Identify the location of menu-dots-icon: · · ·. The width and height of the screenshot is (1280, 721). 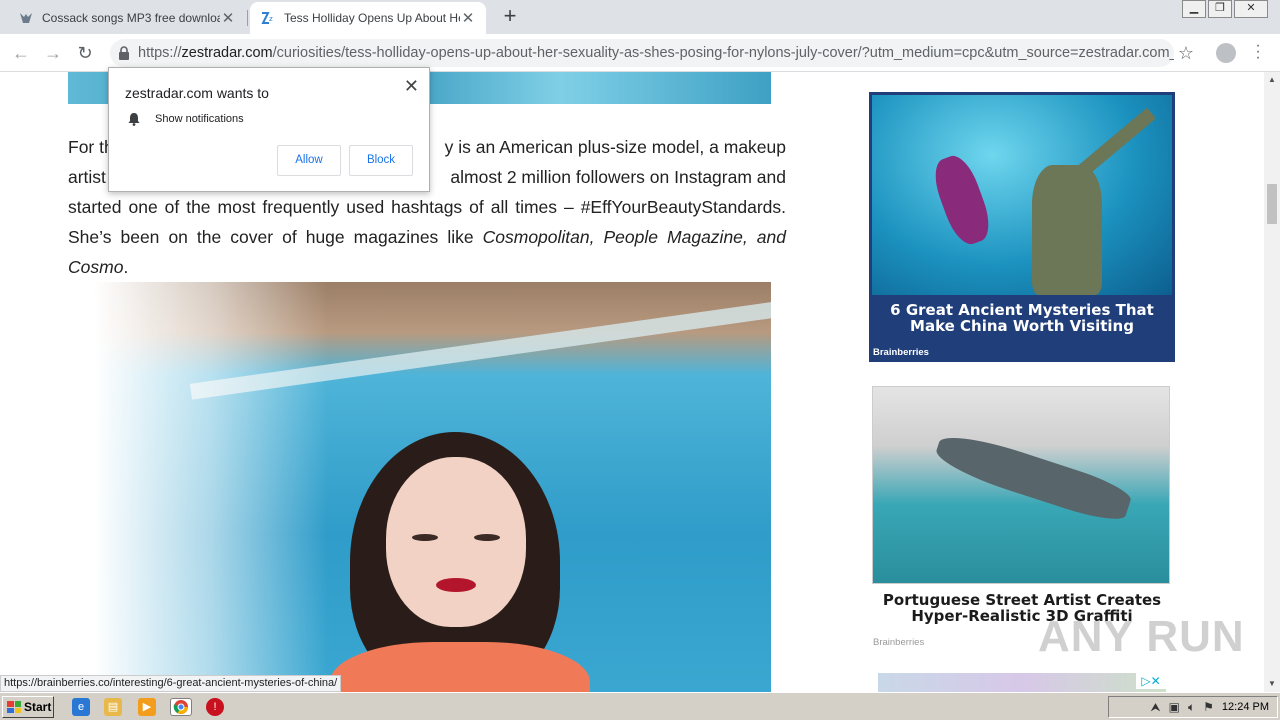
(1258, 52).